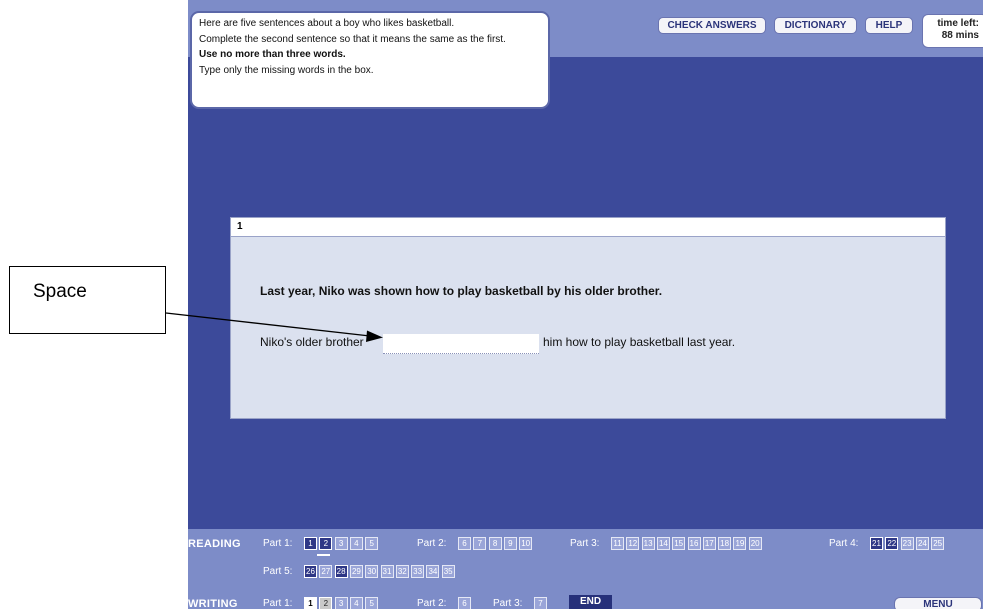 This screenshot has height=609, width=983. I want to click on menu-button: MENU, so click(938, 603).